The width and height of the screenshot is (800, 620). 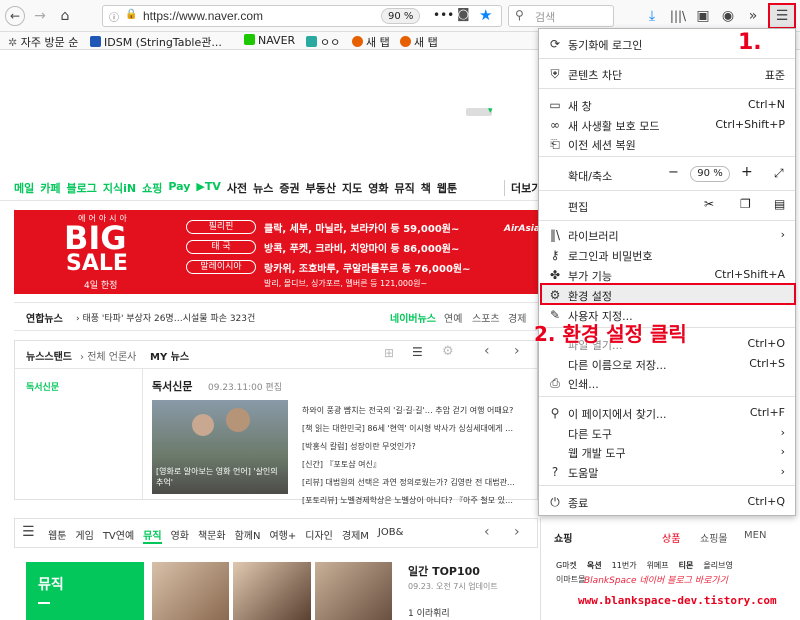 What do you see at coordinates (416, 465) in the screenshot?
I see `list-item: [신간] 『포토샵 여신』` at bounding box center [416, 465].